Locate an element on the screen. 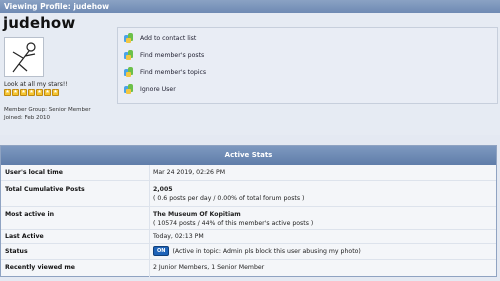 The image size is (500, 281). column-divider is located at coordinates (149, 221).